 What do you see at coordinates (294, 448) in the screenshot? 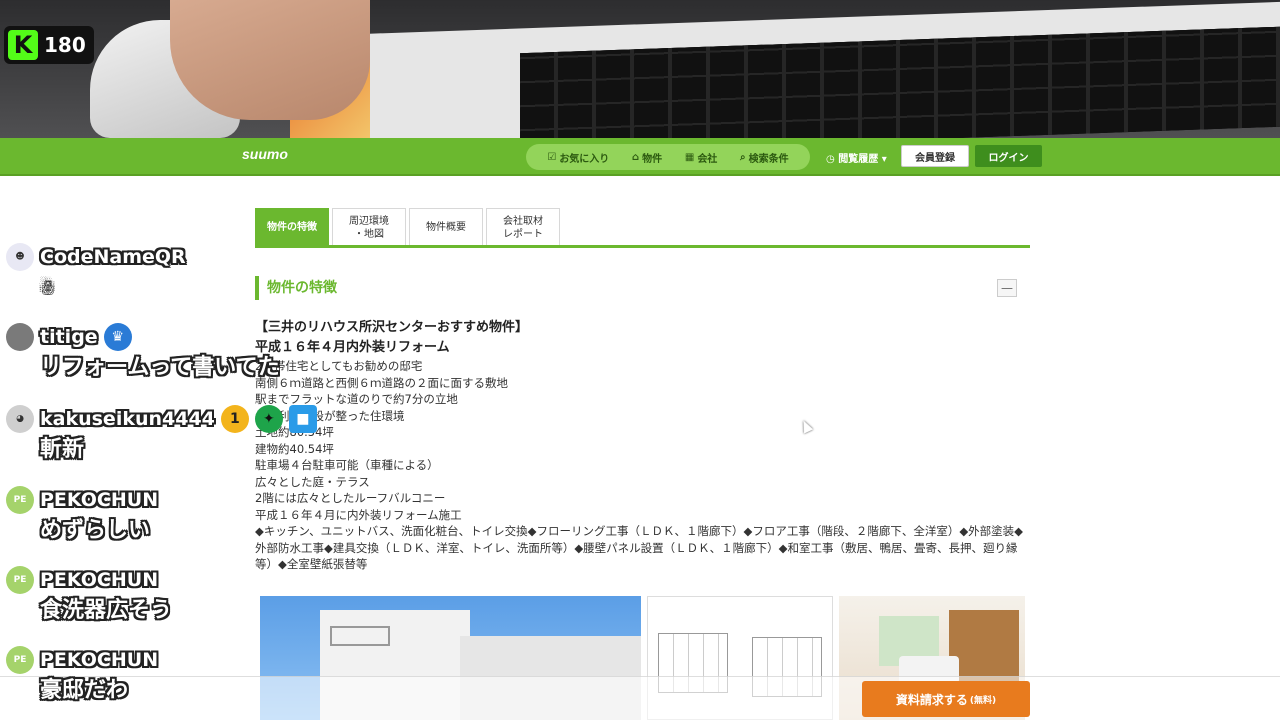
I see `description-line: 建物約40.54坪` at bounding box center [294, 448].